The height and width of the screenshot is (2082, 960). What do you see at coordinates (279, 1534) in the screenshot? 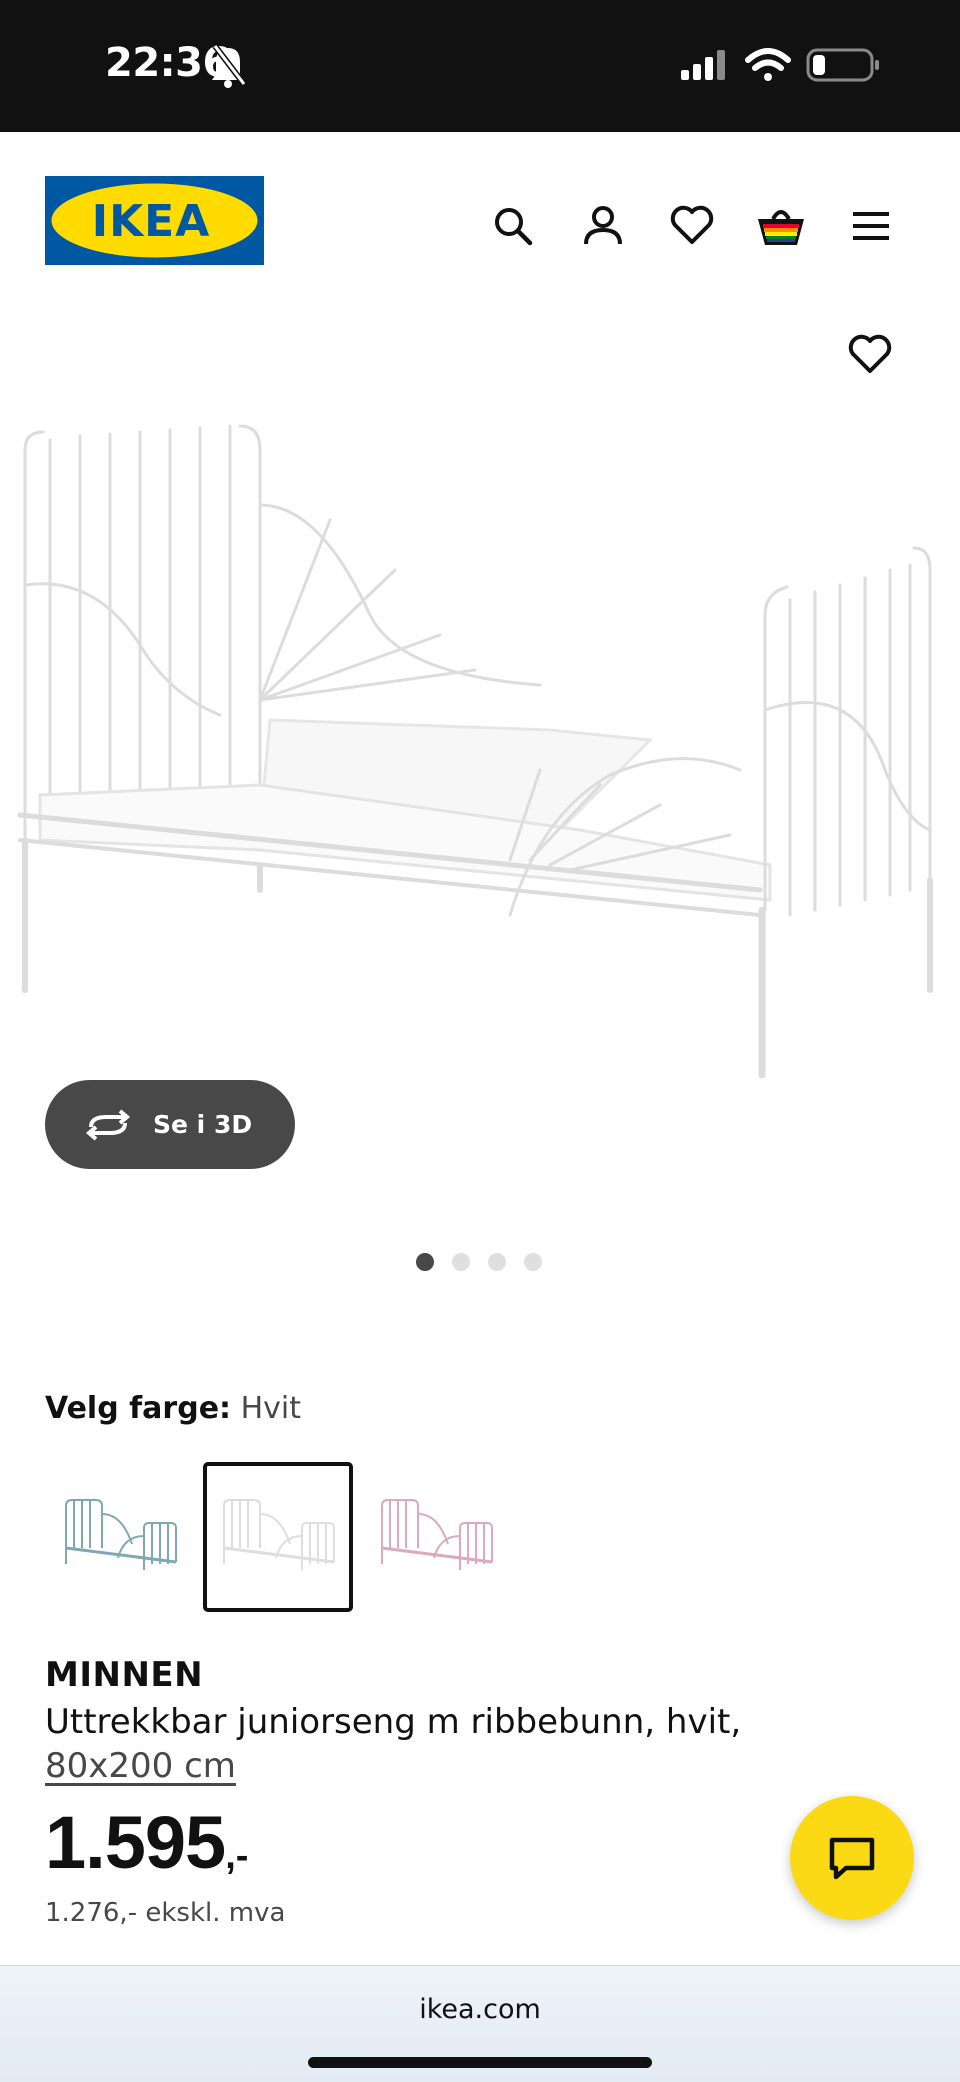
I see `bed-thumbnail-white` at bounding box center [279, 1534].